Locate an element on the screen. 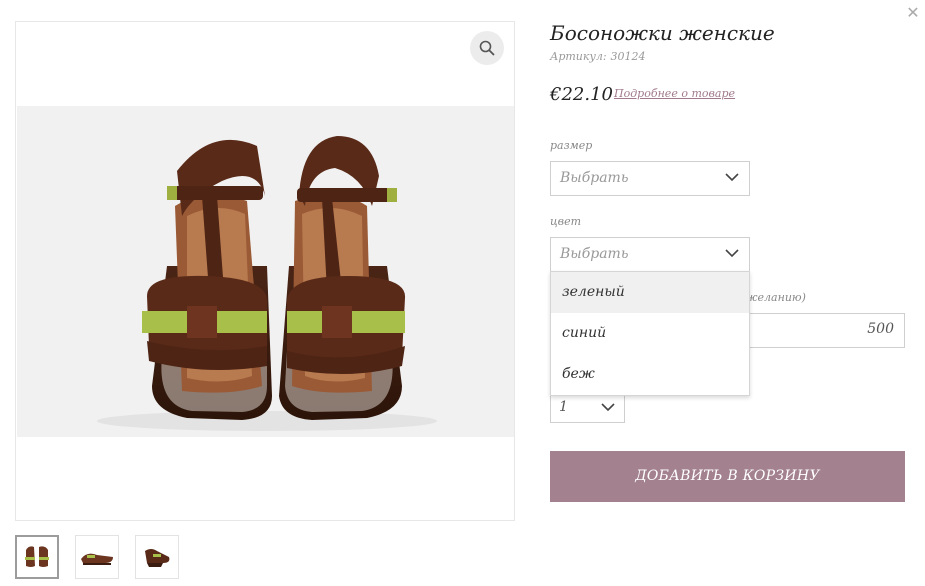 The height and width of the screenshot is (586, 925). color-option-beige: беж is located at coordinates (650, 374).